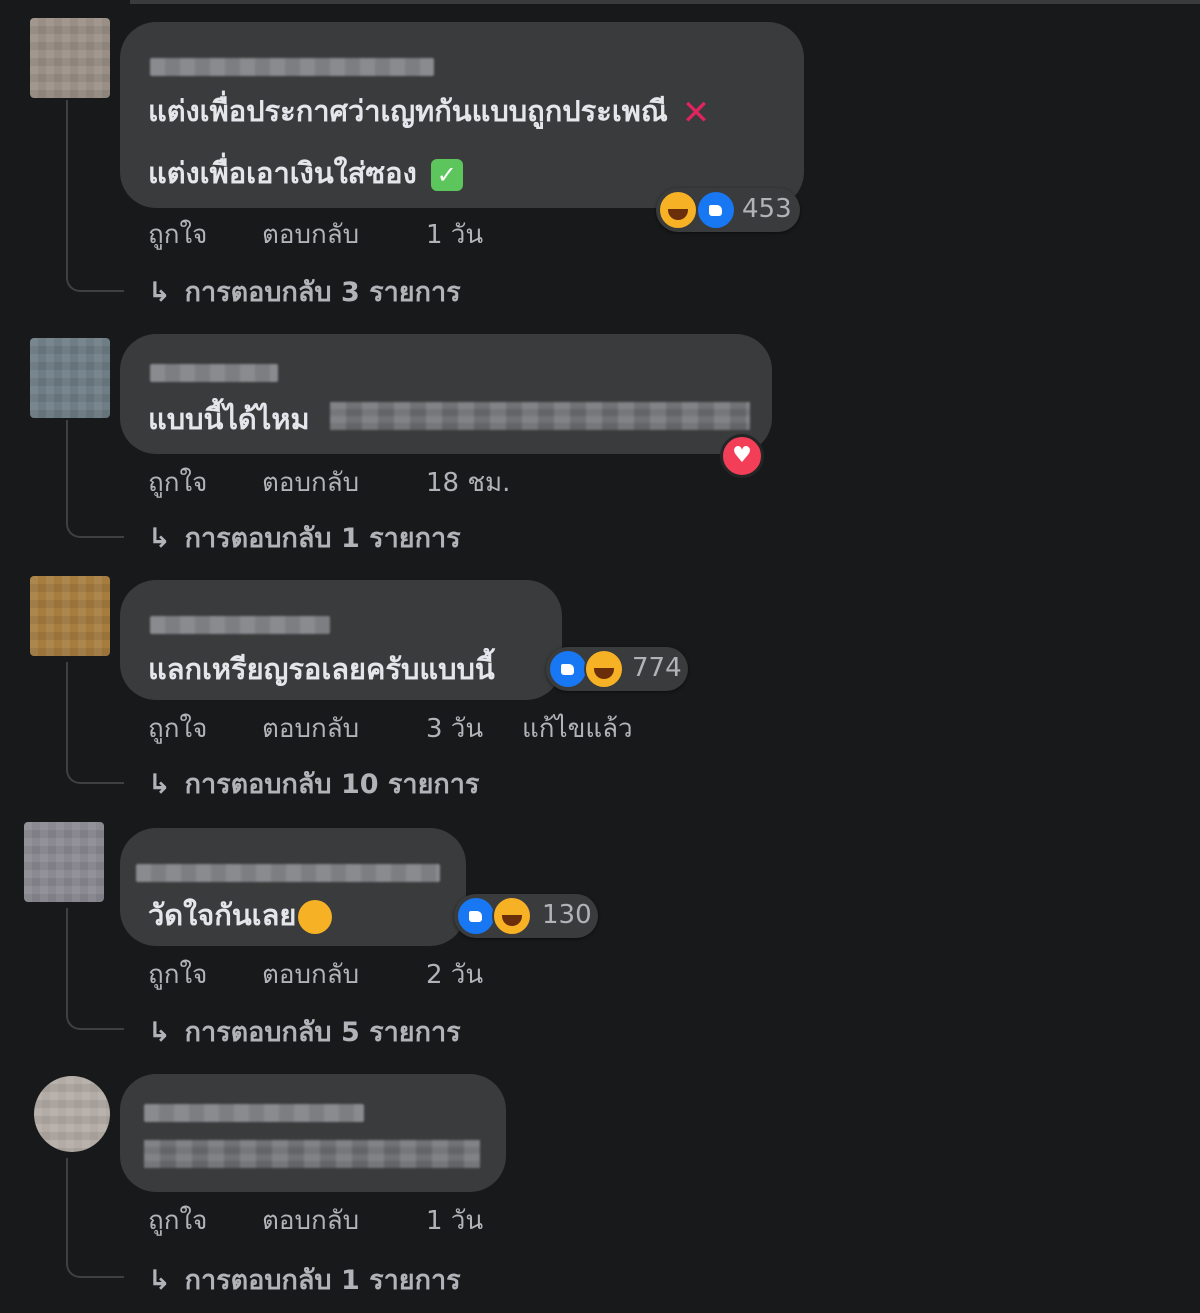 Image resolution: width=1200 pixels, height=1313 pixels. I want to click on comment-text-line-1: แต่งเพื่อประกาศว่าเญทกันแบบถูกประเพณี ✕, so click(429, 113).